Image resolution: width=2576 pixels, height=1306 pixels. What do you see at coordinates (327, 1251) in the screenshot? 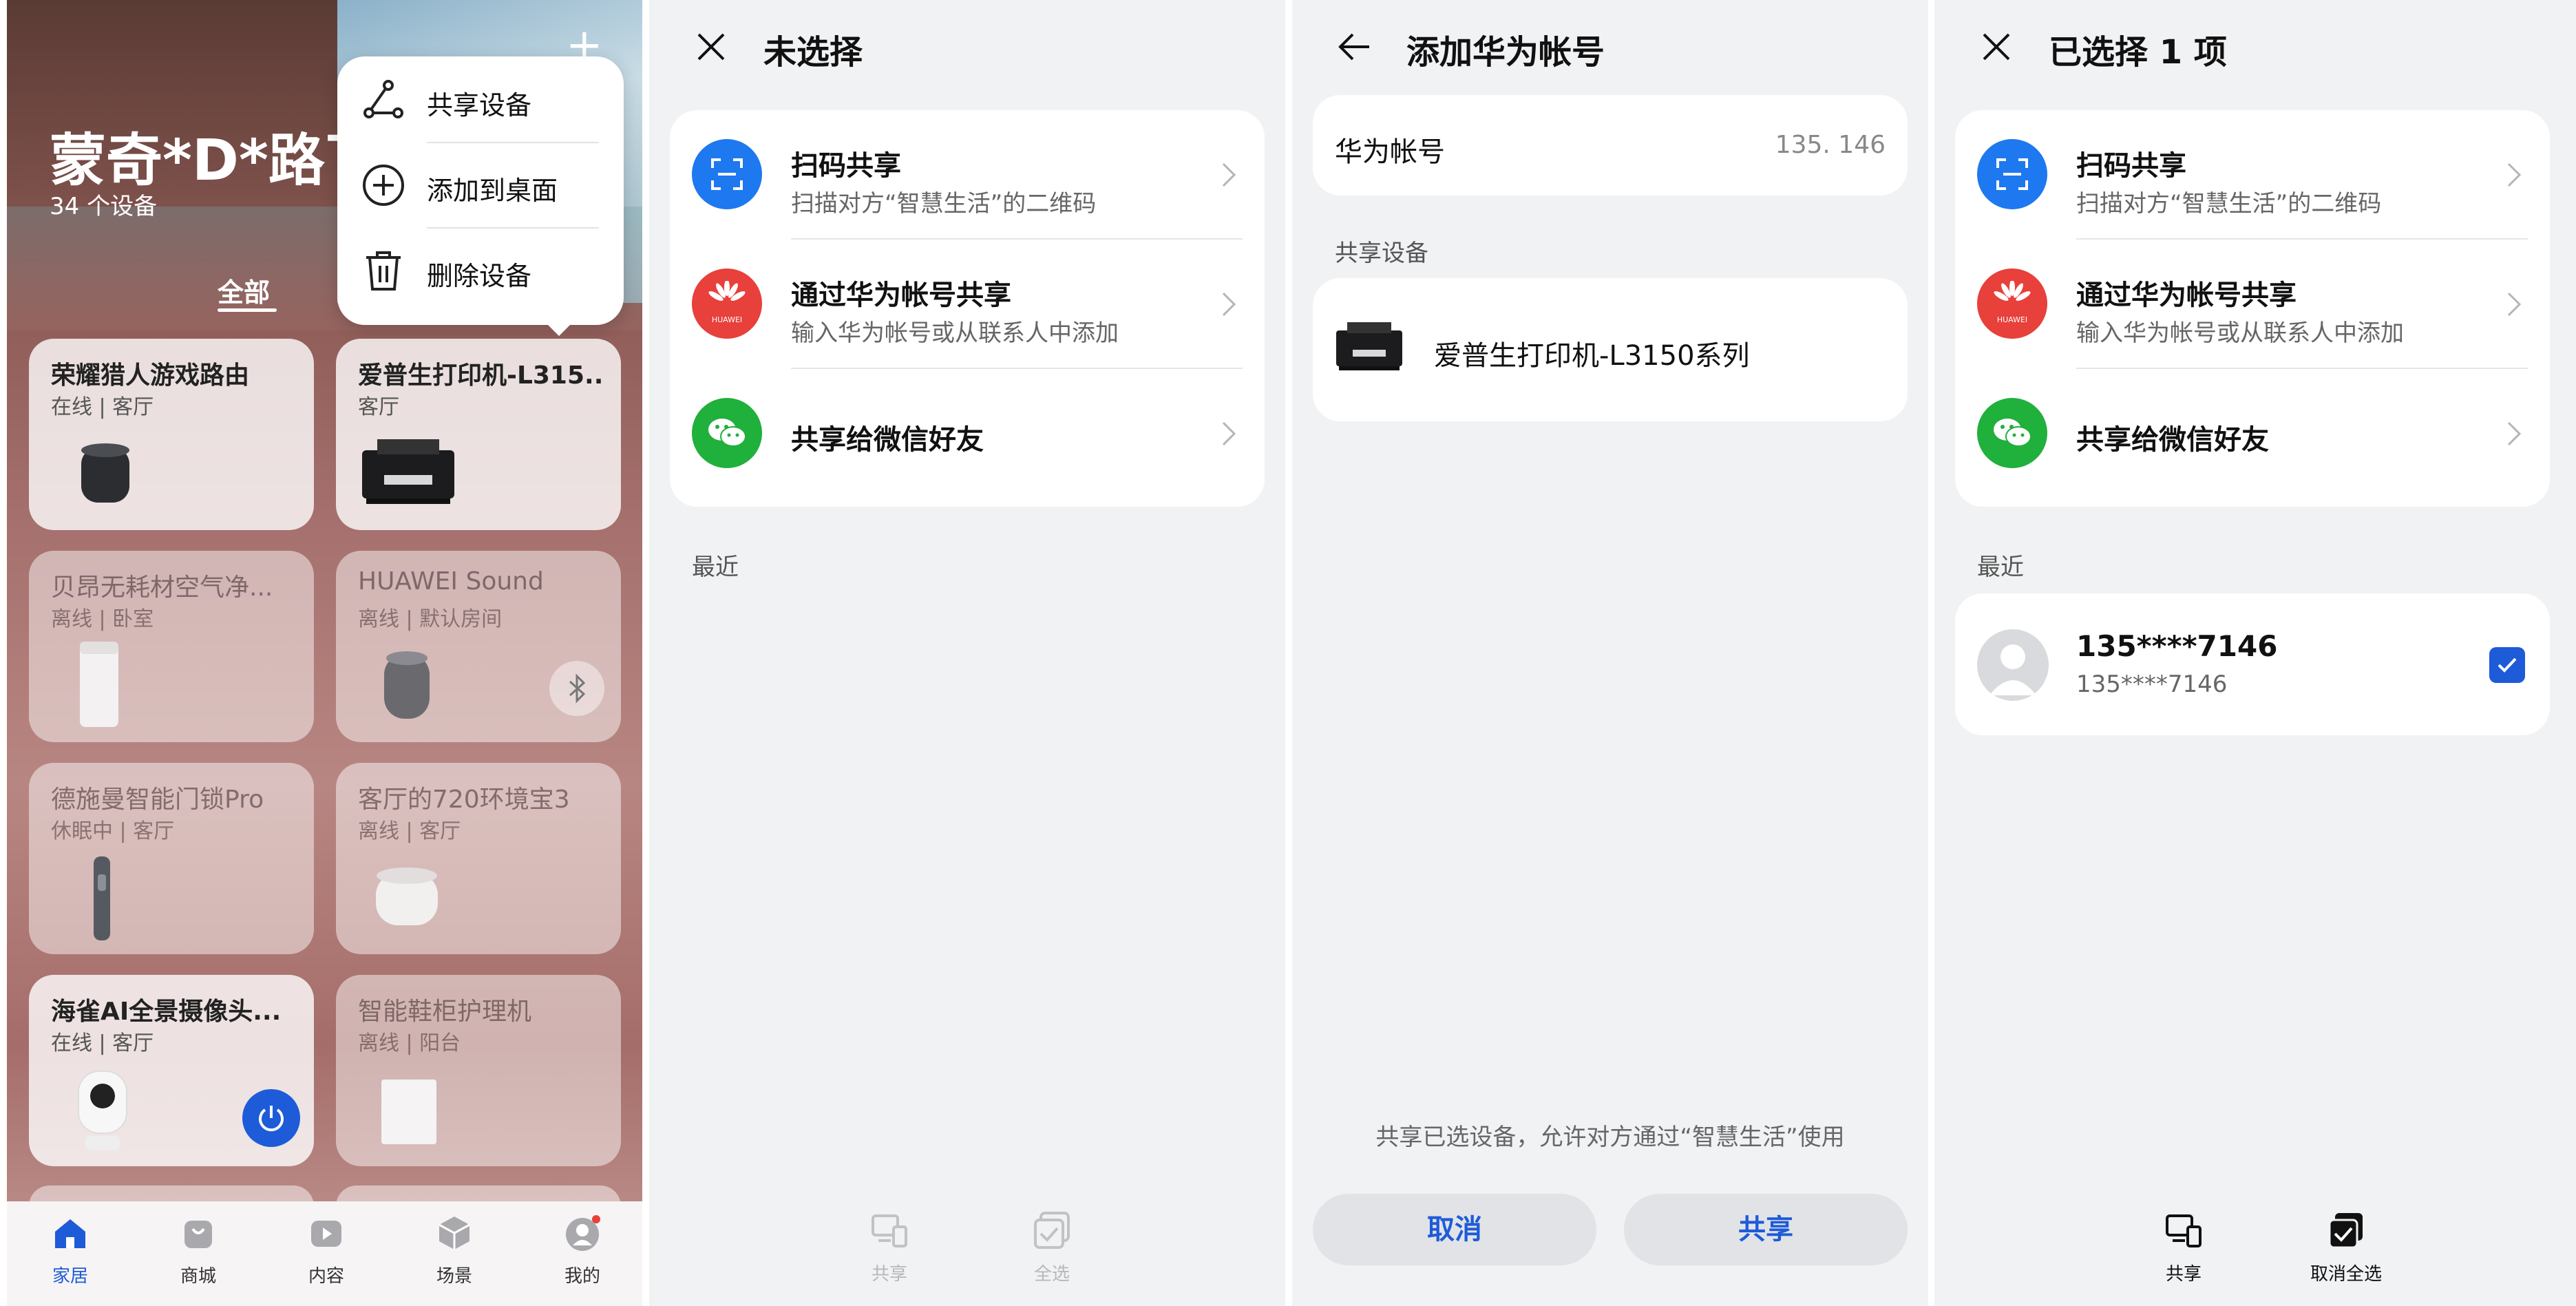
I see `nav-content: 内容` at bounding box center [327, 1251].